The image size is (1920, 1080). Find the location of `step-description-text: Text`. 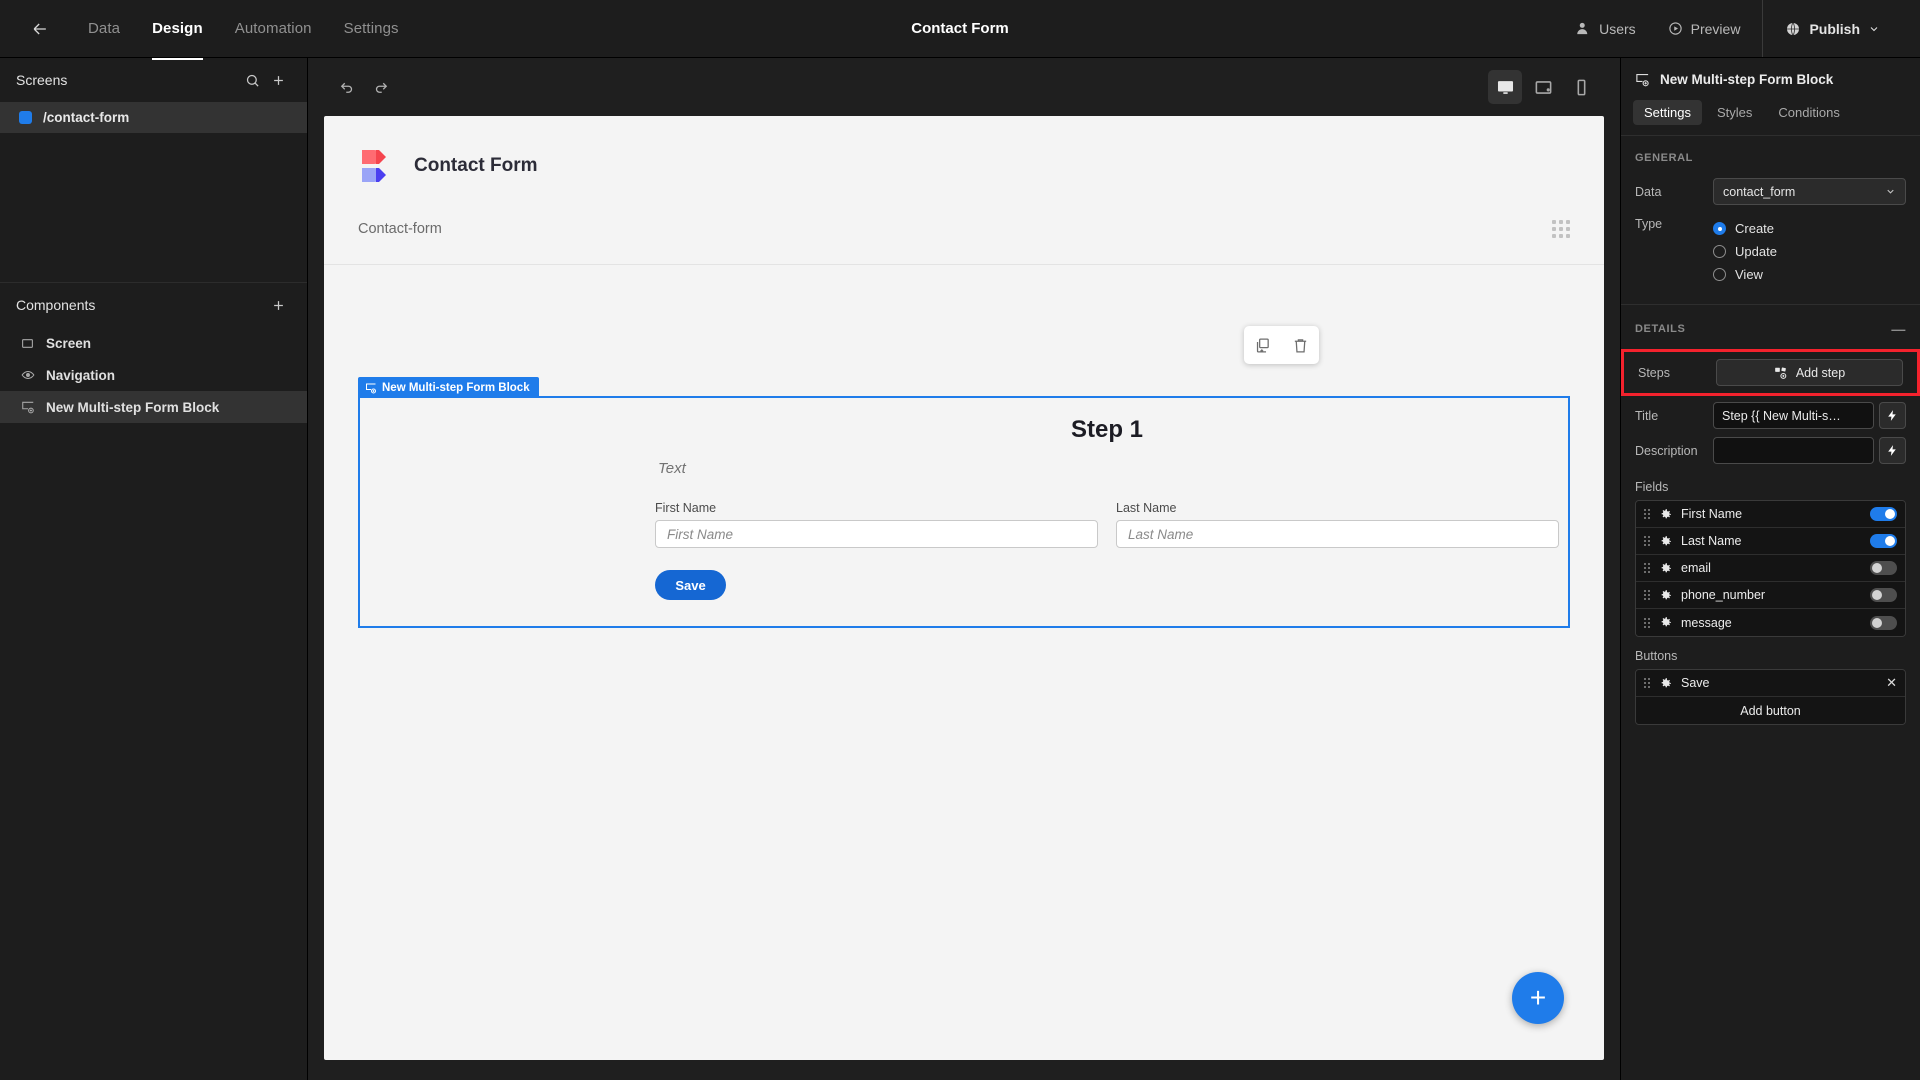

step-description-text: Text is located at coordinates (672, 468).